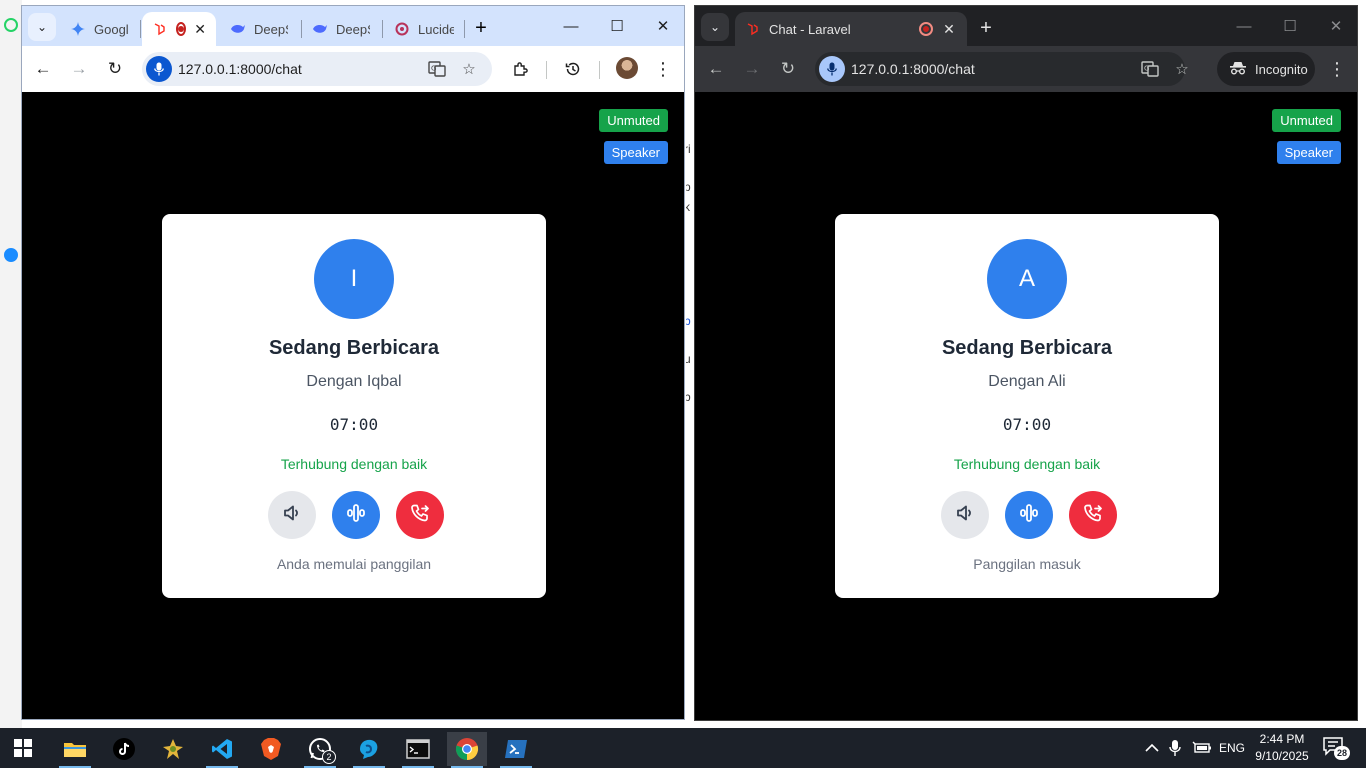 The image size is (1366, 768). What do you see at coordinates (1232, 748) in the screenshot?
I see `language-indicator: ENG` at bounding box center [1232, 748].